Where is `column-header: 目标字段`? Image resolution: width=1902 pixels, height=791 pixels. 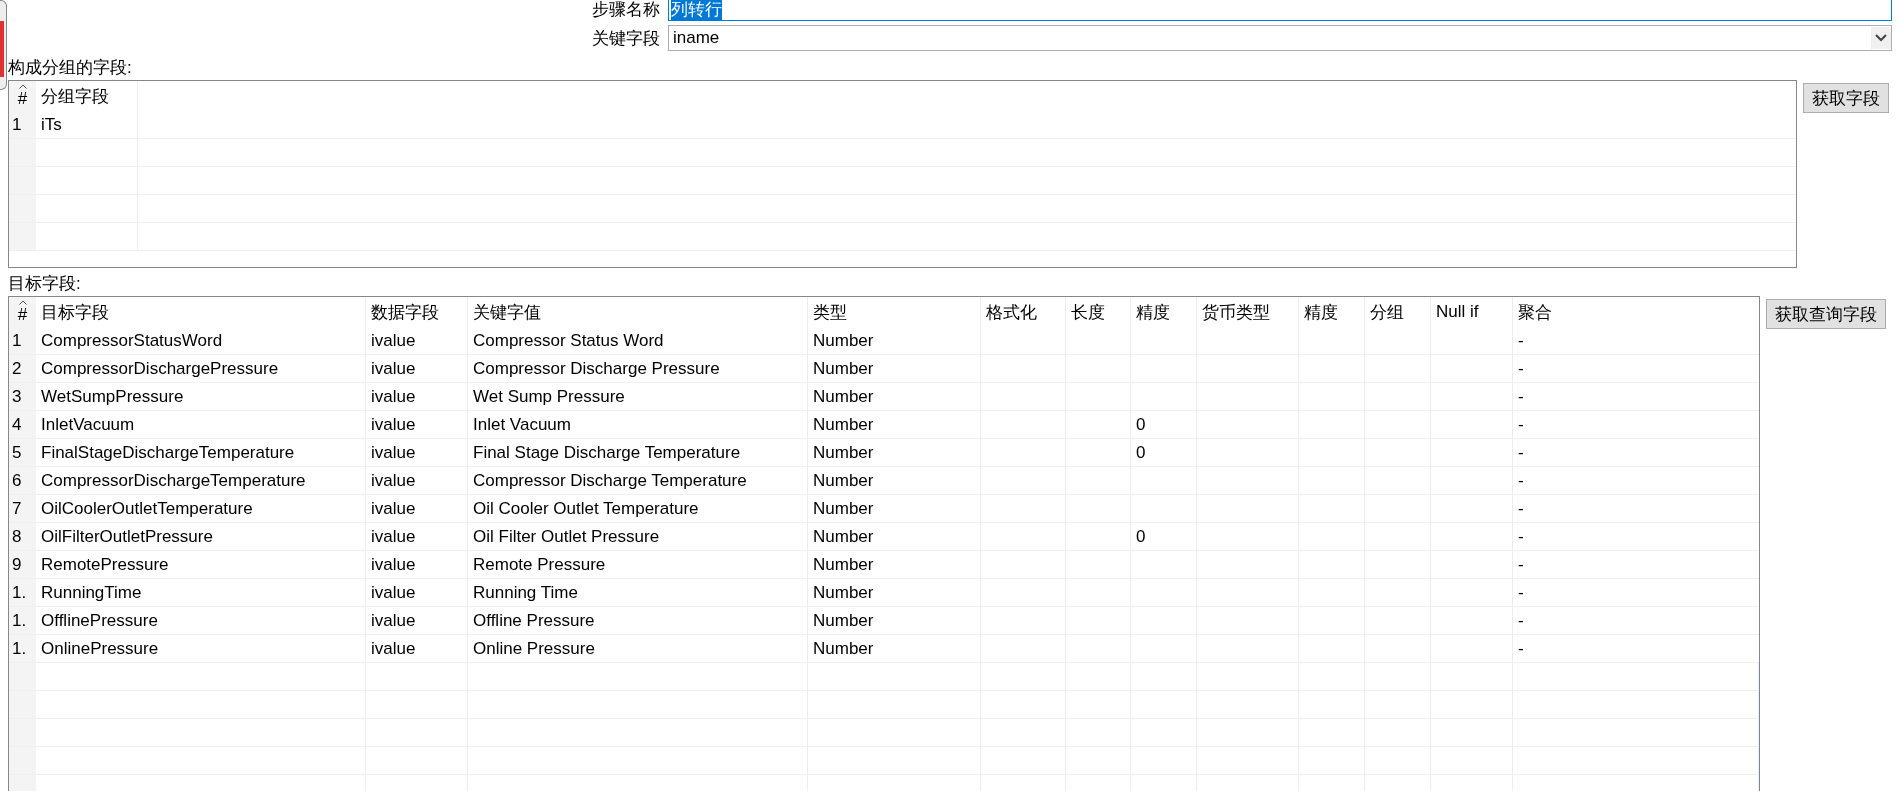 column-header: 目标字段 is located at coordinates (201, 312).